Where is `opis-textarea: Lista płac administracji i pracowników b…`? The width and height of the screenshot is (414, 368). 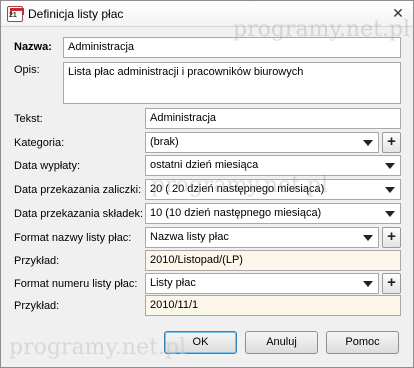 opis-textarea: Lista płac administracji i pracowników b… is located at coordinates (232, 83).